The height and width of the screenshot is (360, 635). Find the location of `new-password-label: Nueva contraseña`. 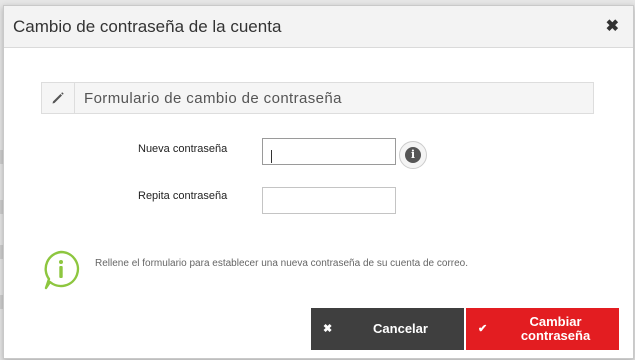

new-password-label: Nueva contraseña is located at coordinates (183, 149).